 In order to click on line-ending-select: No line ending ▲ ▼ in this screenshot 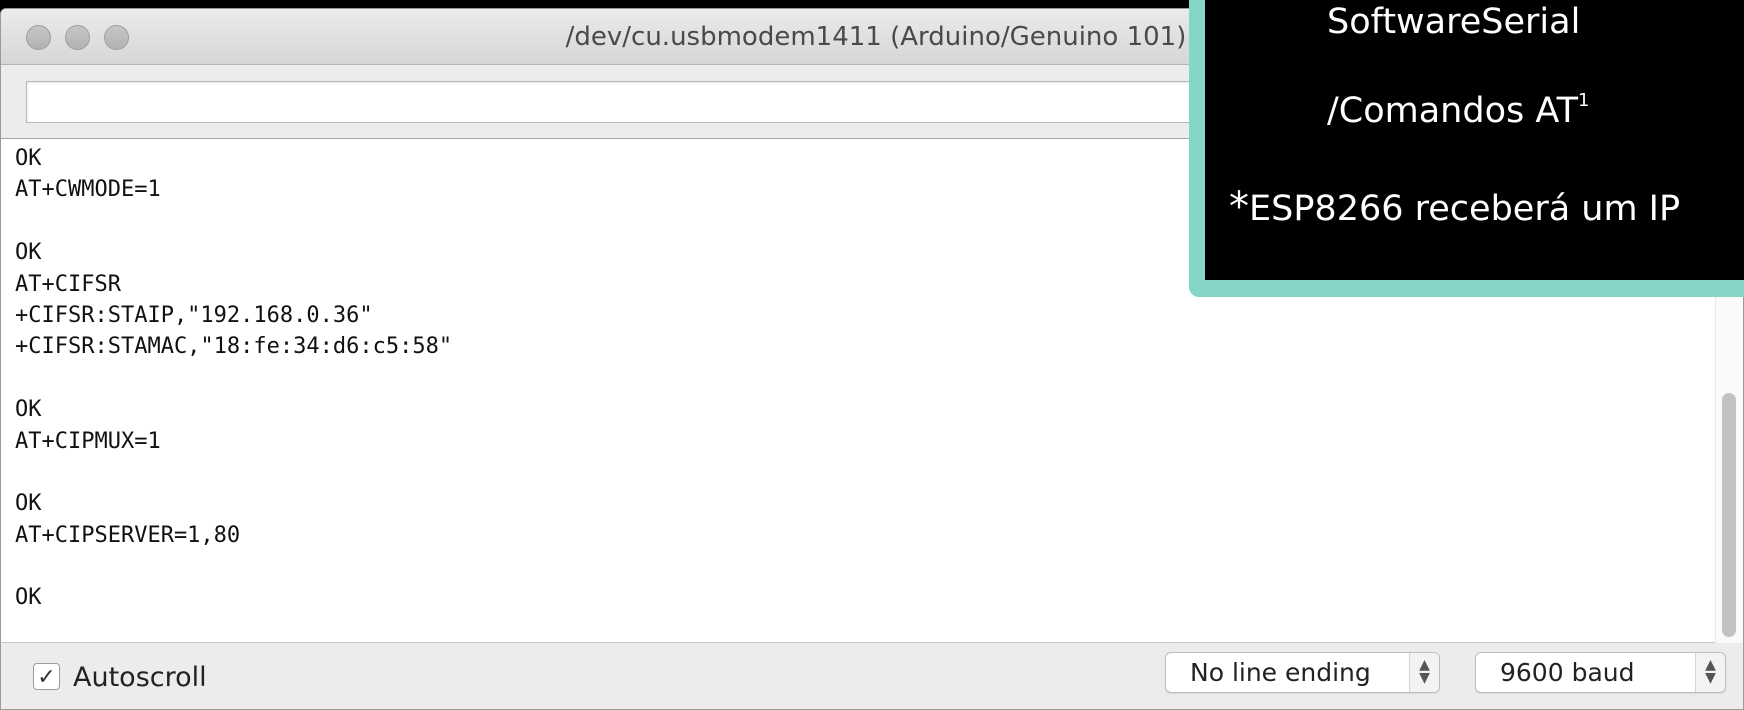, I will do `click(1302, 672)`.